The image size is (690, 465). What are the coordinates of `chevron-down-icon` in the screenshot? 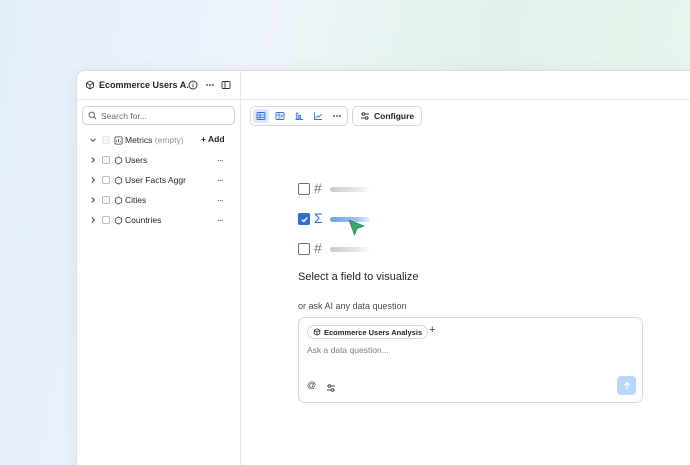 It's located at (93, 140).